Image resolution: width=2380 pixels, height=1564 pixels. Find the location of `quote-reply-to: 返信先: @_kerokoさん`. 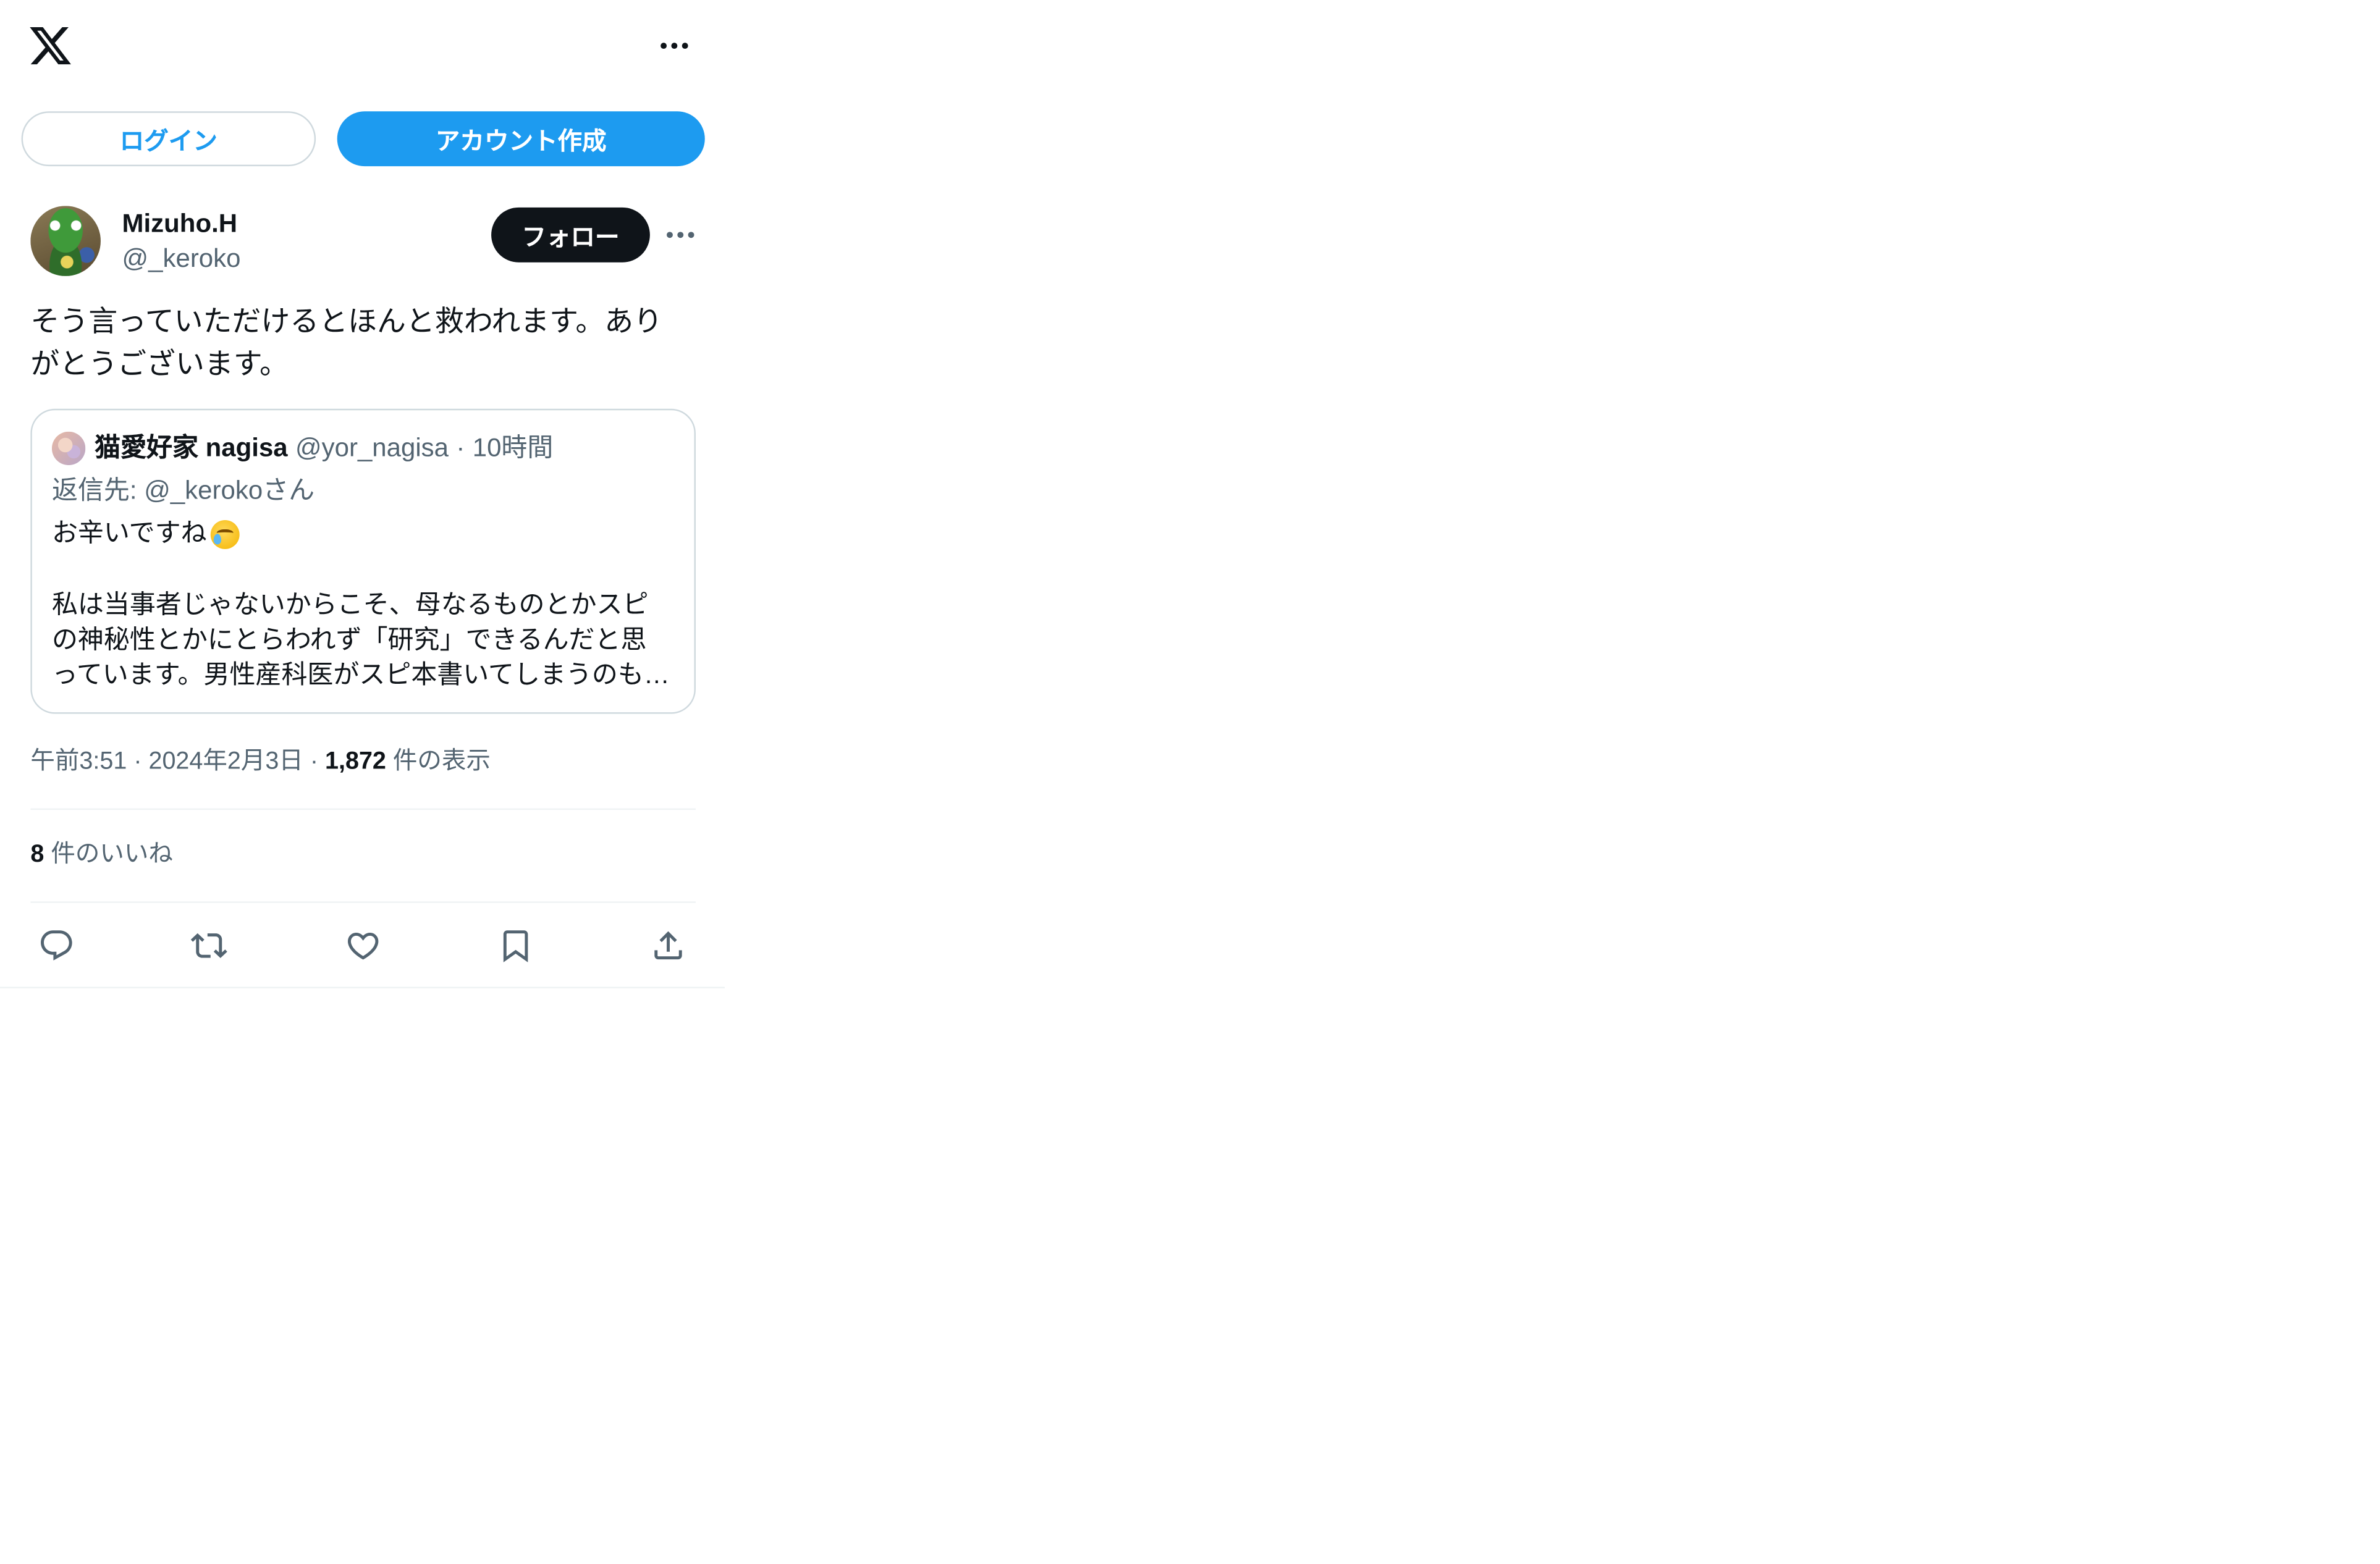

quote-reply-to: 返信先: @_kerokoさん is located at coordinates (183, 490).